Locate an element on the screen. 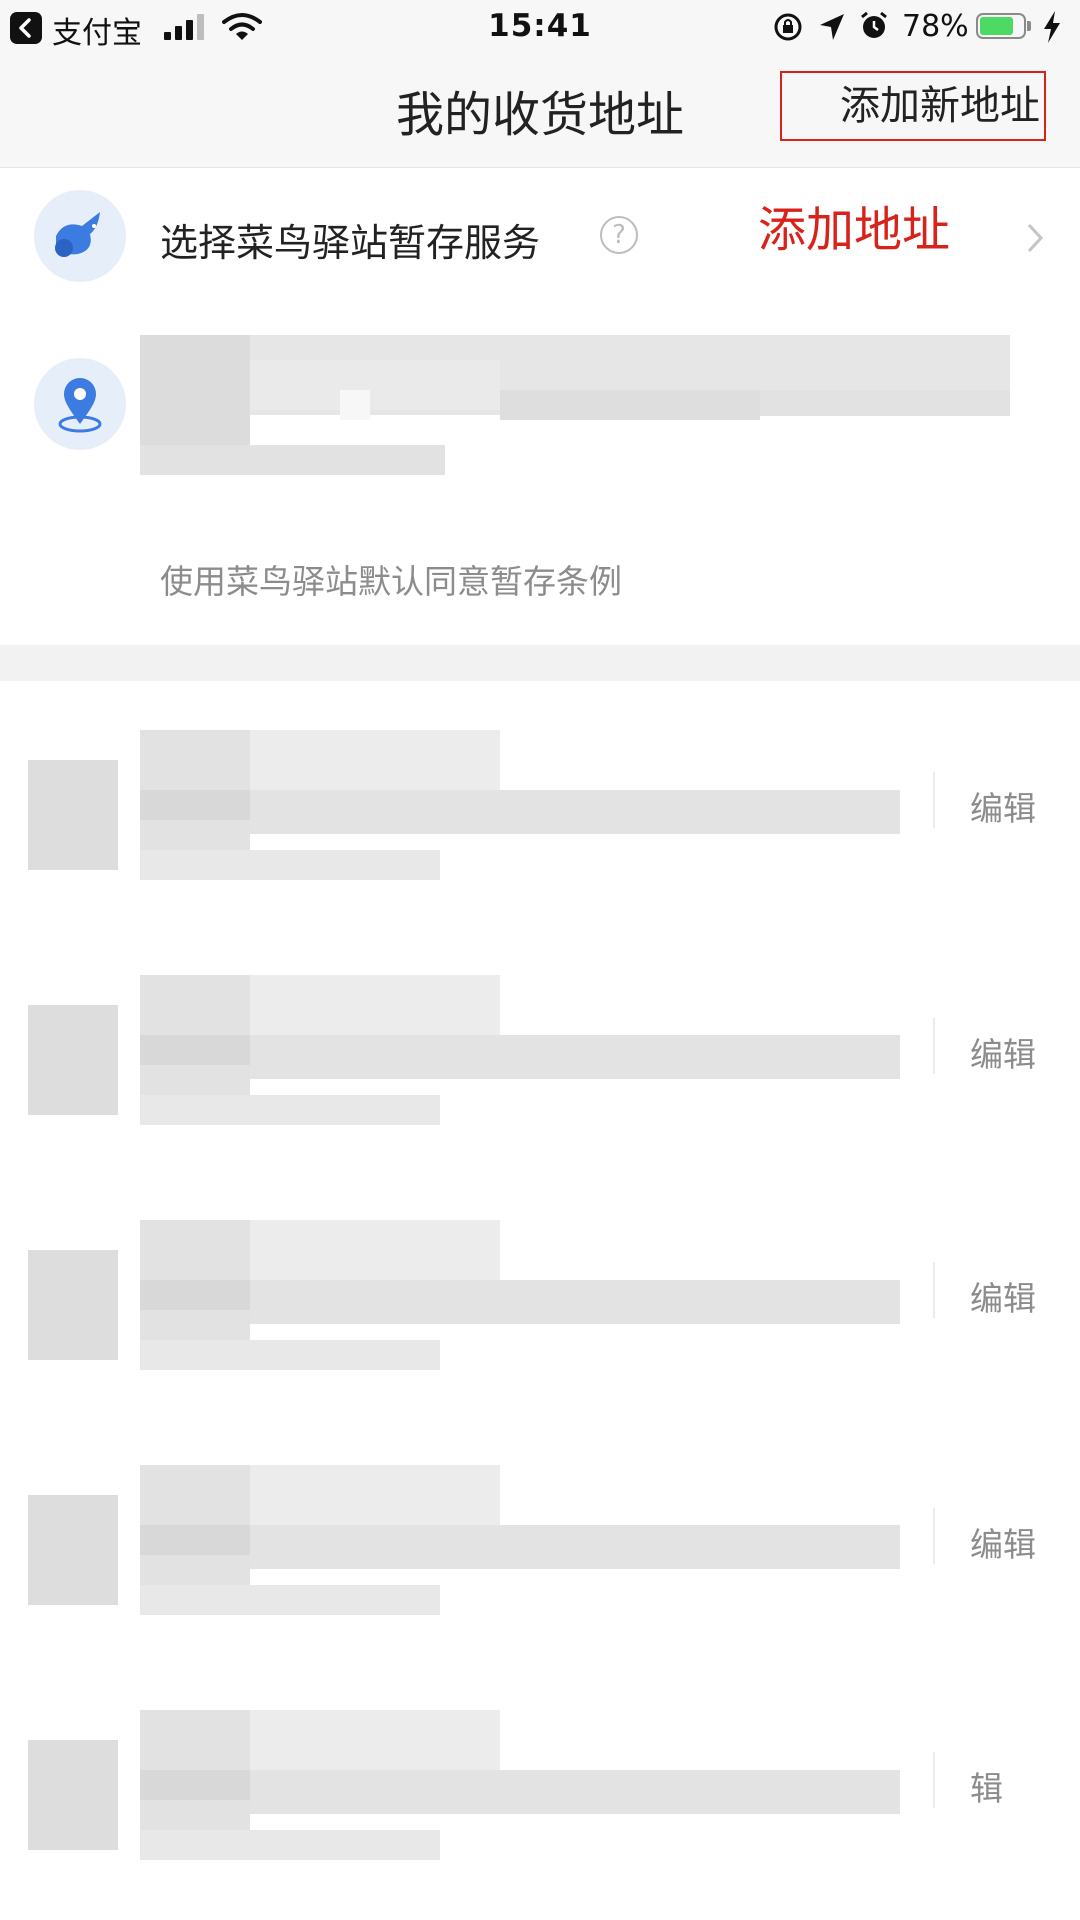  cainiao-terms-note: 使用菜鸟驿站默认同意暂存条例 is located at coordinates (391, 581).